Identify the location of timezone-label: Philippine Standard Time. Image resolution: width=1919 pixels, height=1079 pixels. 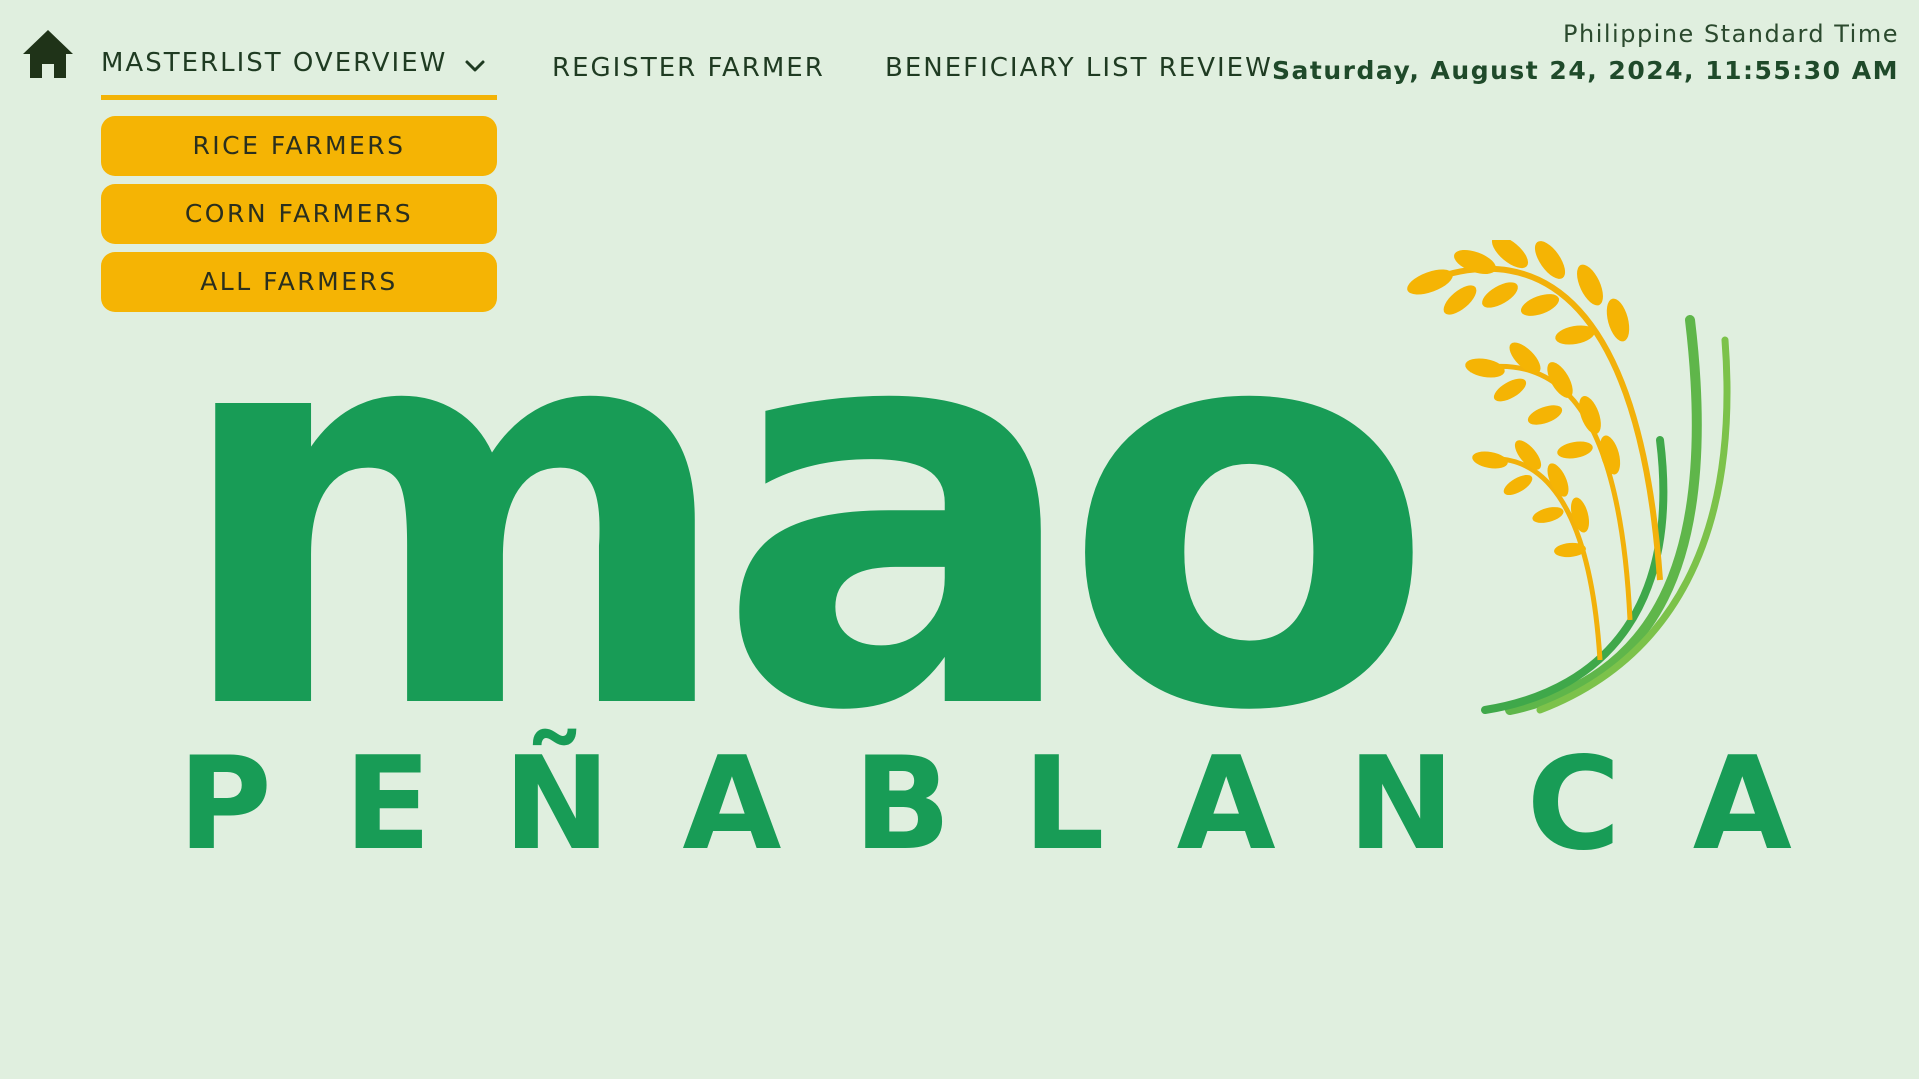
(1731, 34).